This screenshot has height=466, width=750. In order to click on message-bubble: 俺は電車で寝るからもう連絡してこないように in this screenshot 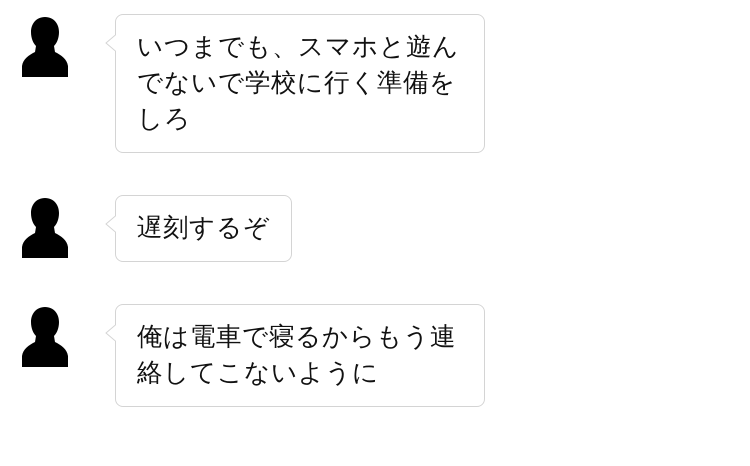, I will do `click(300, 355)`.